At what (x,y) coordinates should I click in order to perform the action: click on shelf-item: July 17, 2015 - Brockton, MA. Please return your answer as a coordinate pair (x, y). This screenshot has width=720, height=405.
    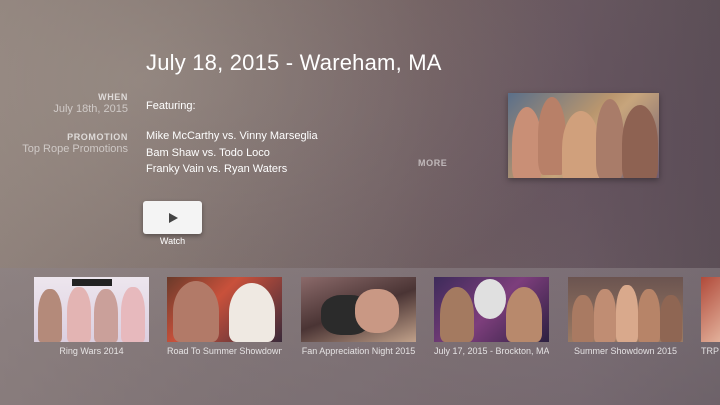
    Looking at the image, I should click on (491, 316).